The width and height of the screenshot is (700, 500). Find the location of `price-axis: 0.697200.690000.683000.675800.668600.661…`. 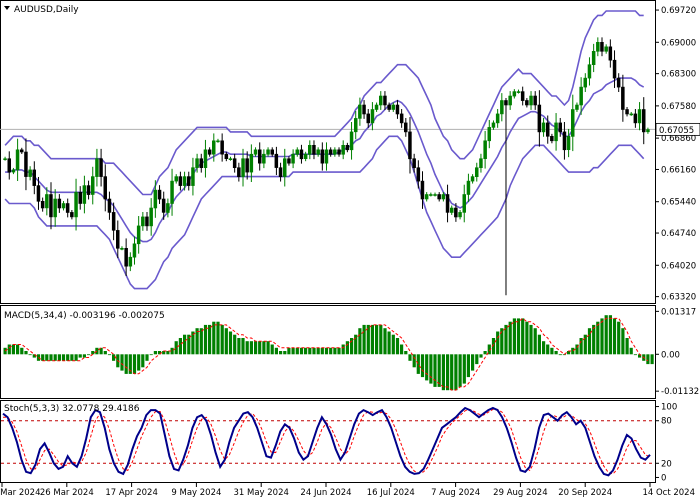

price-axis: 0.697200.690000.683000.675800.668600.661… is located at coordinates (677, 154).